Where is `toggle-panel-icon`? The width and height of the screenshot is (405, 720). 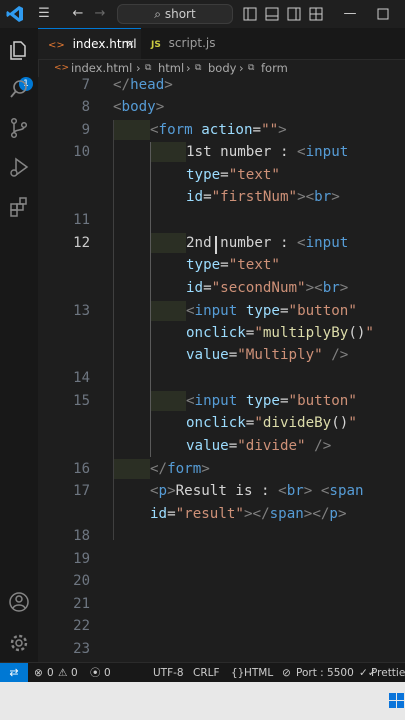
toggle-panel-icon is located at coordinates (272, 14).